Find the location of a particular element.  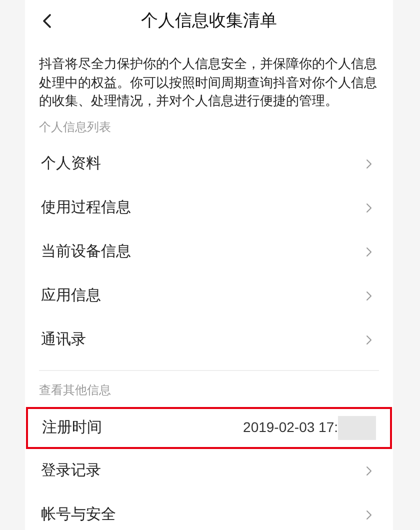

list-row: 登录记录 is located at coordinates (209, 470).